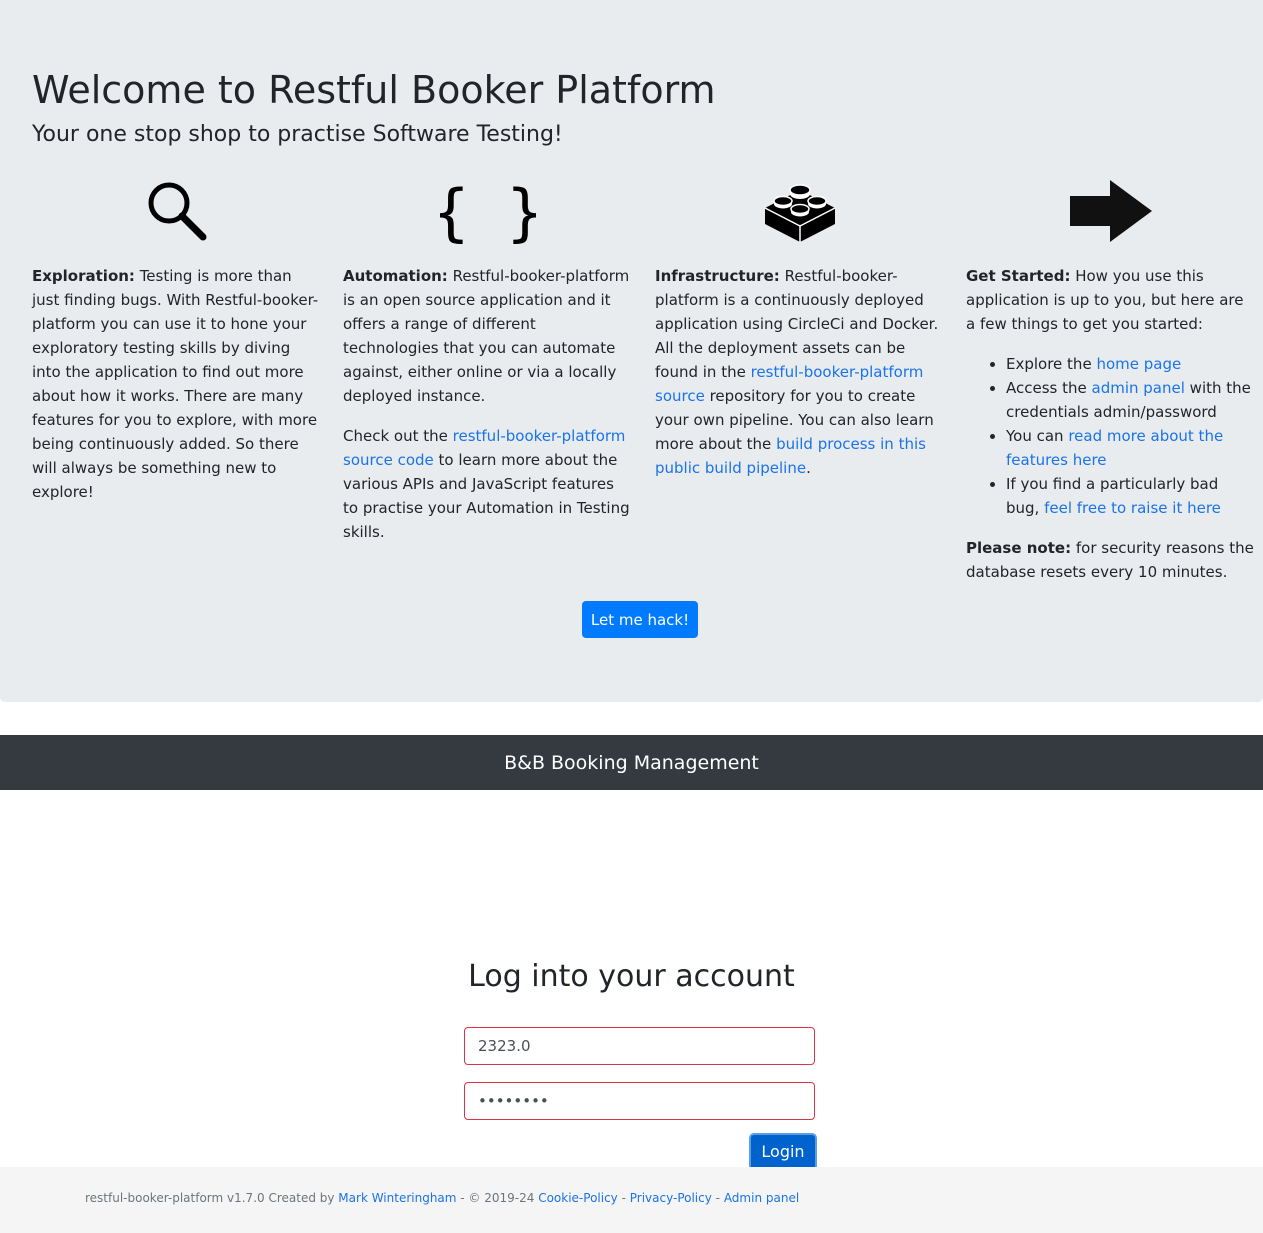  I want to click on admin-panel-footer-link: Admin panel, so click(761, 1198).